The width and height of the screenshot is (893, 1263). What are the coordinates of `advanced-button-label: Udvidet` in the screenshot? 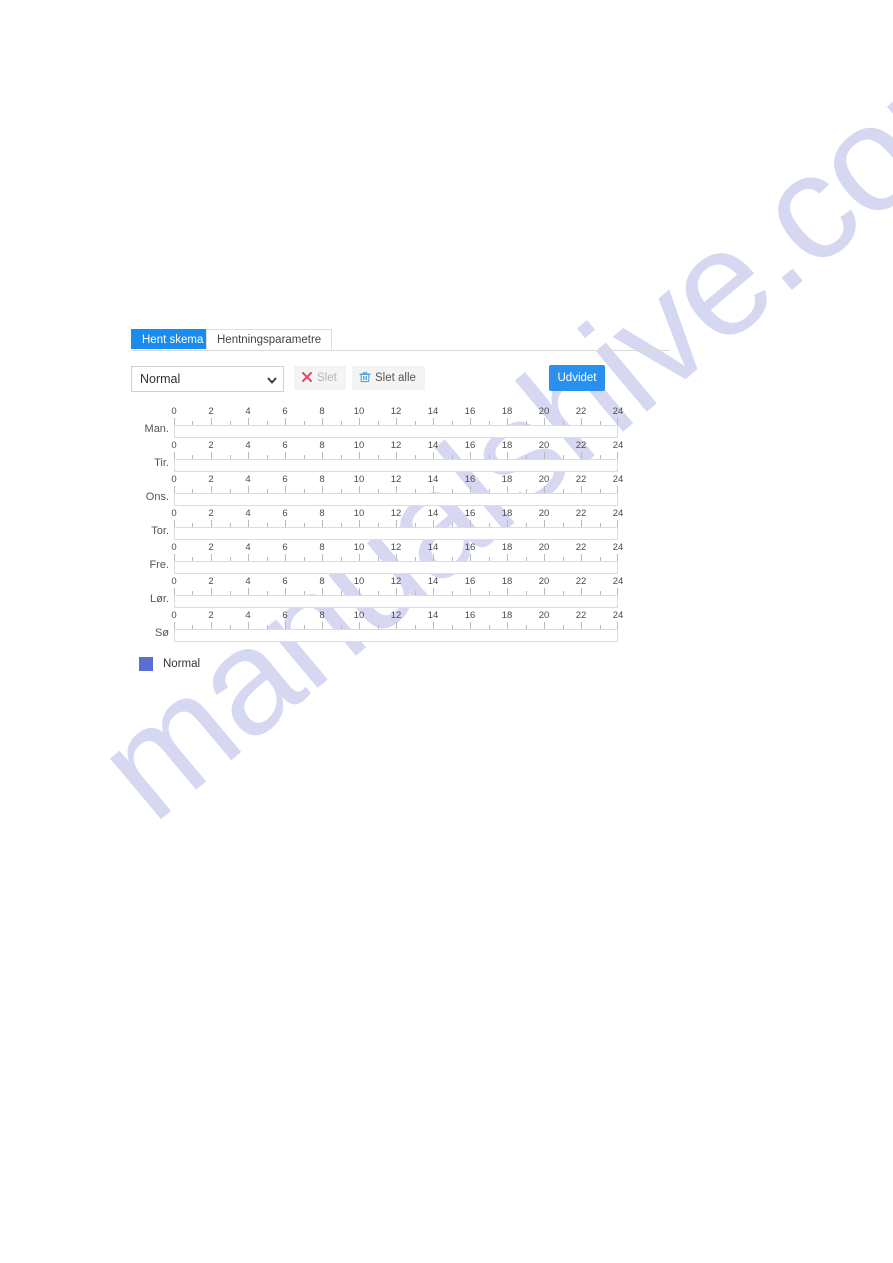 It's located at (577, 378).